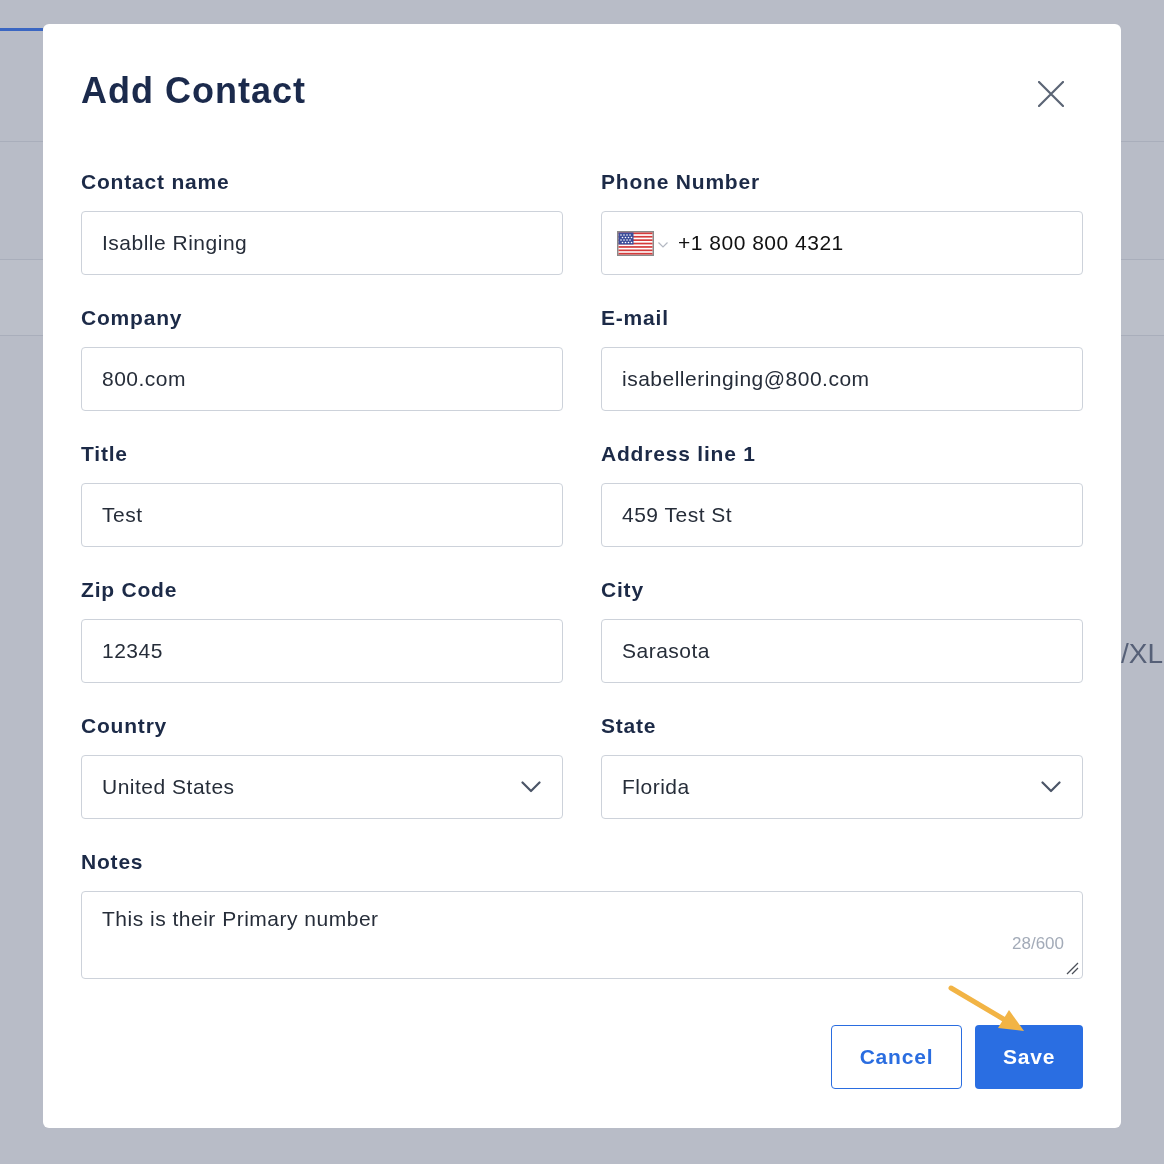 The height and width of the screenshot is (1164, 1164). I want to click on field-label: Zip Code, so click(129, 590).